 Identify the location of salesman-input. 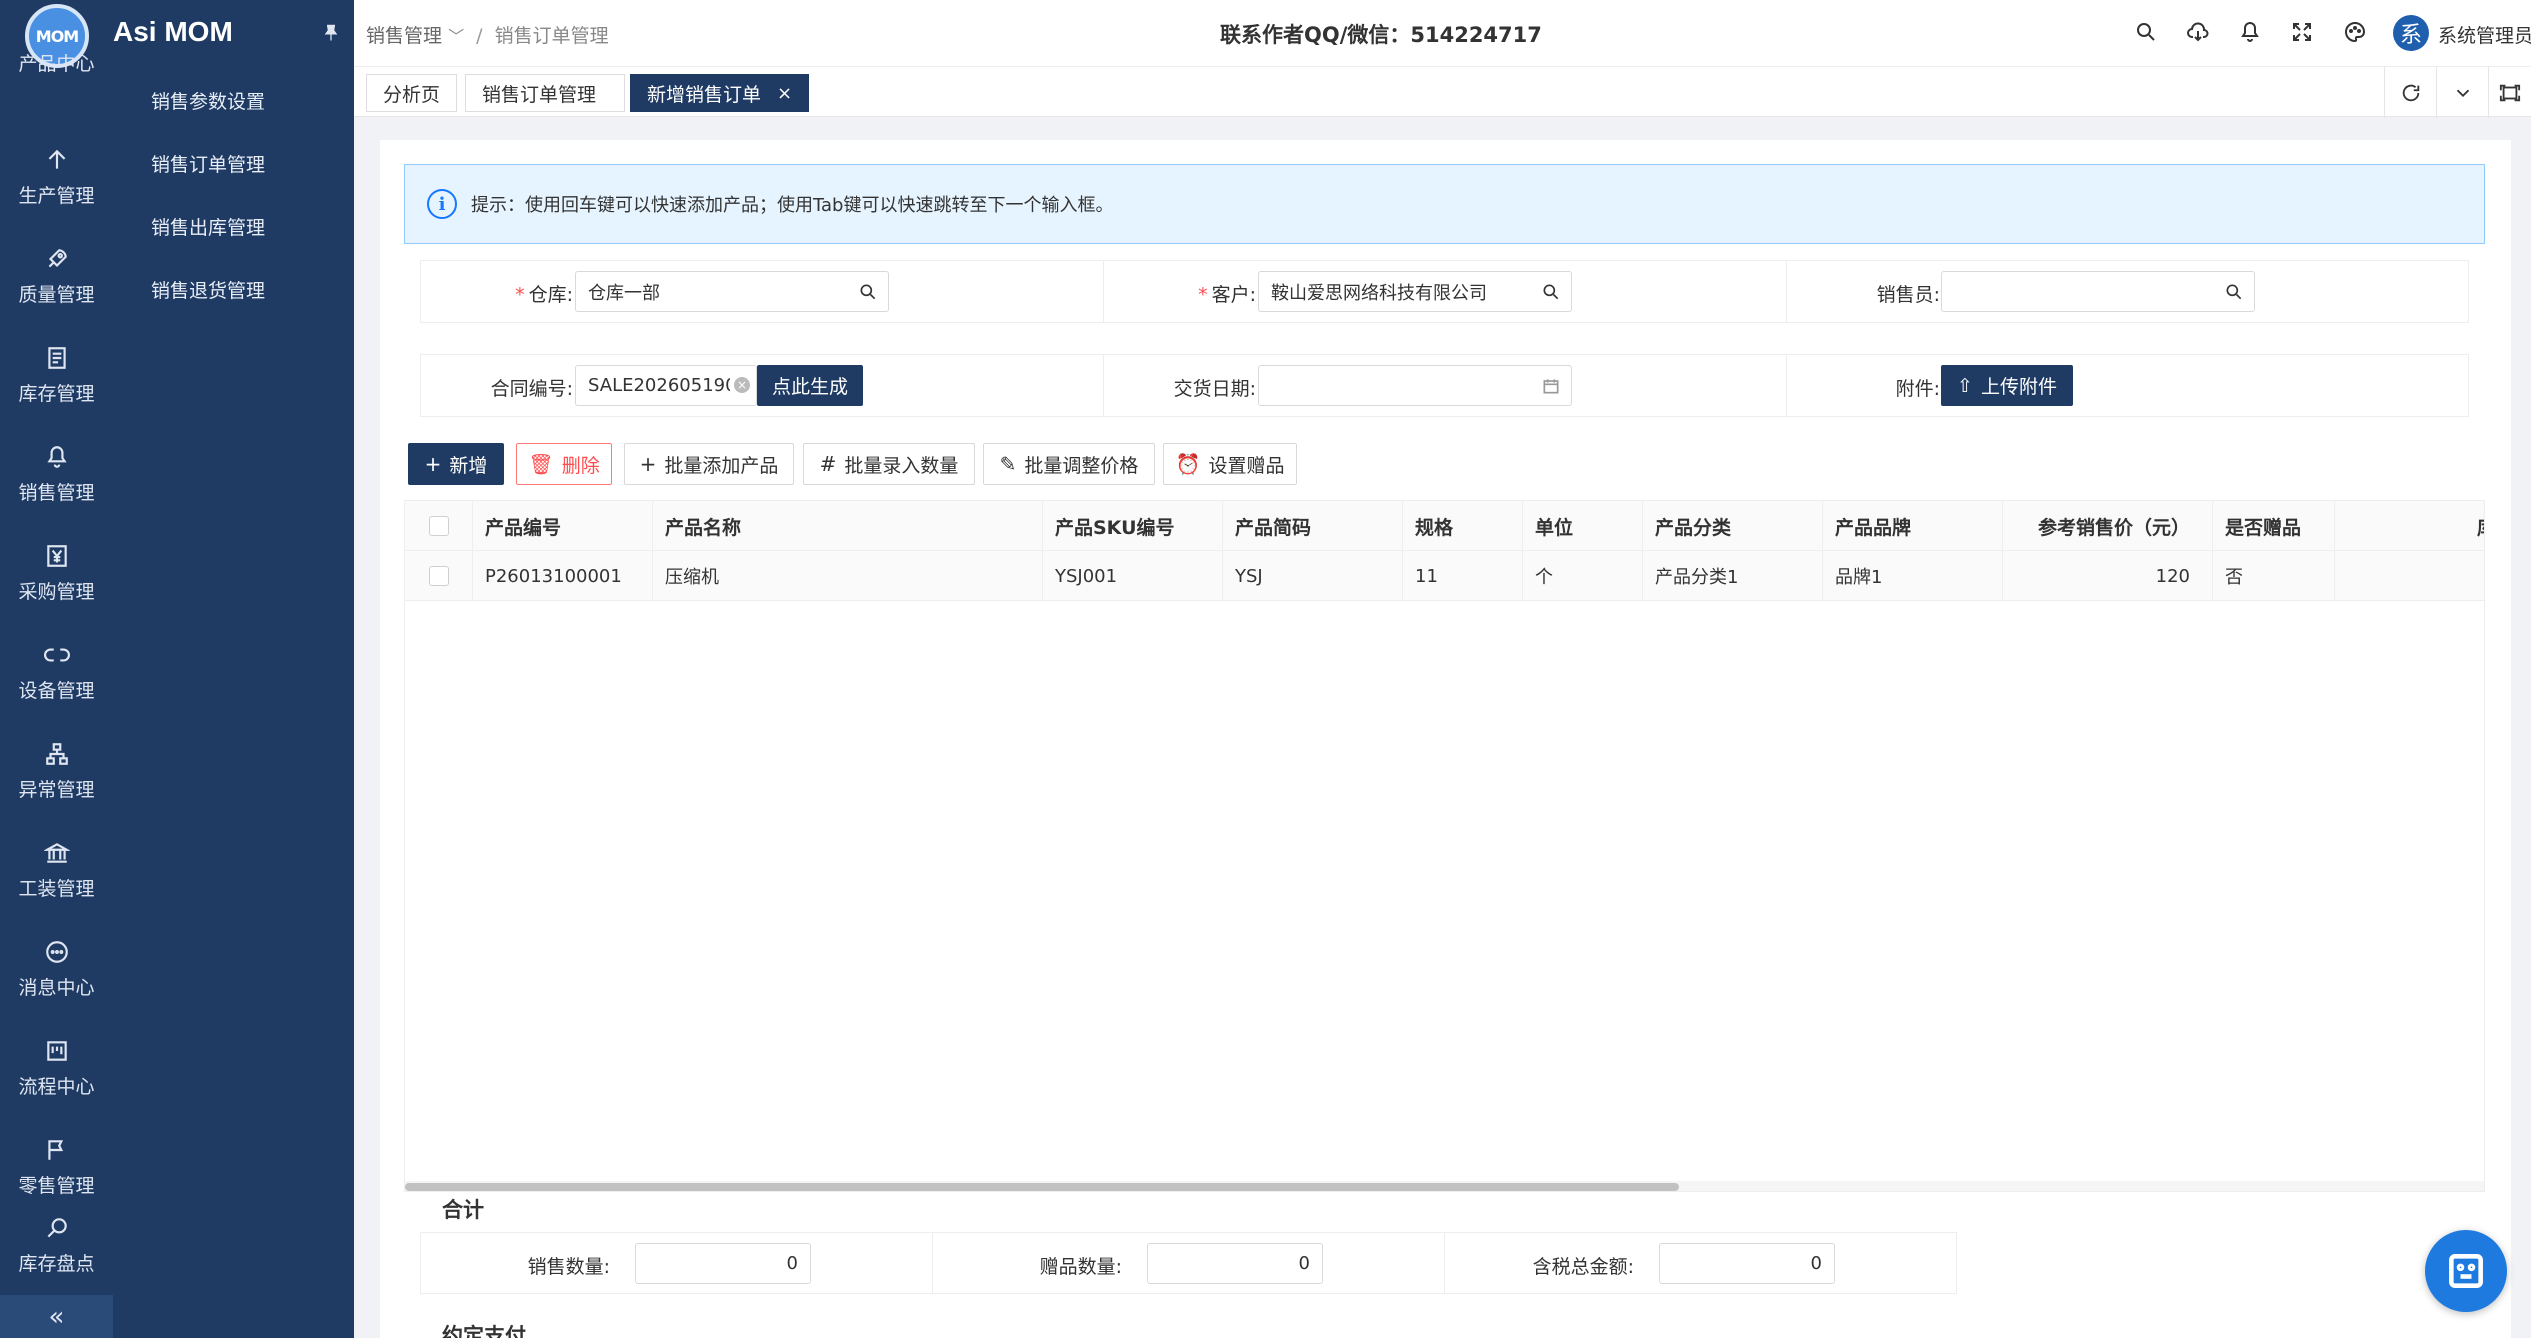
(2098, 291).